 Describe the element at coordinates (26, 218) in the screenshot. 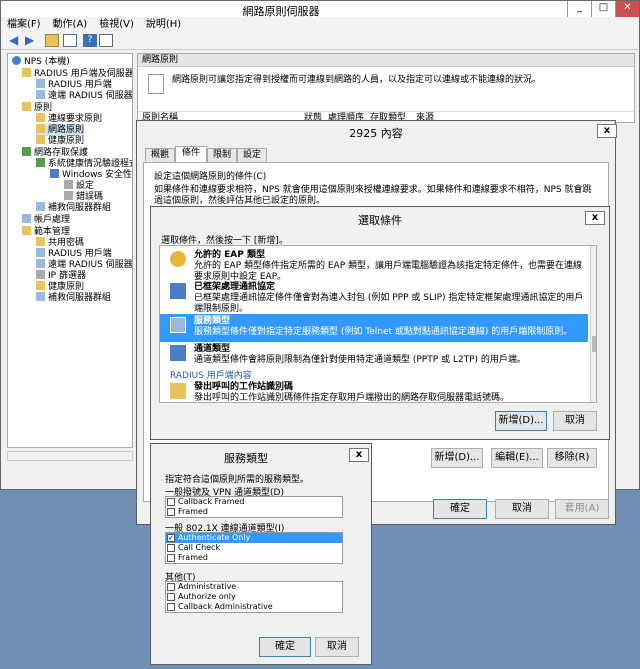

I see `accounting-icon` at that location.